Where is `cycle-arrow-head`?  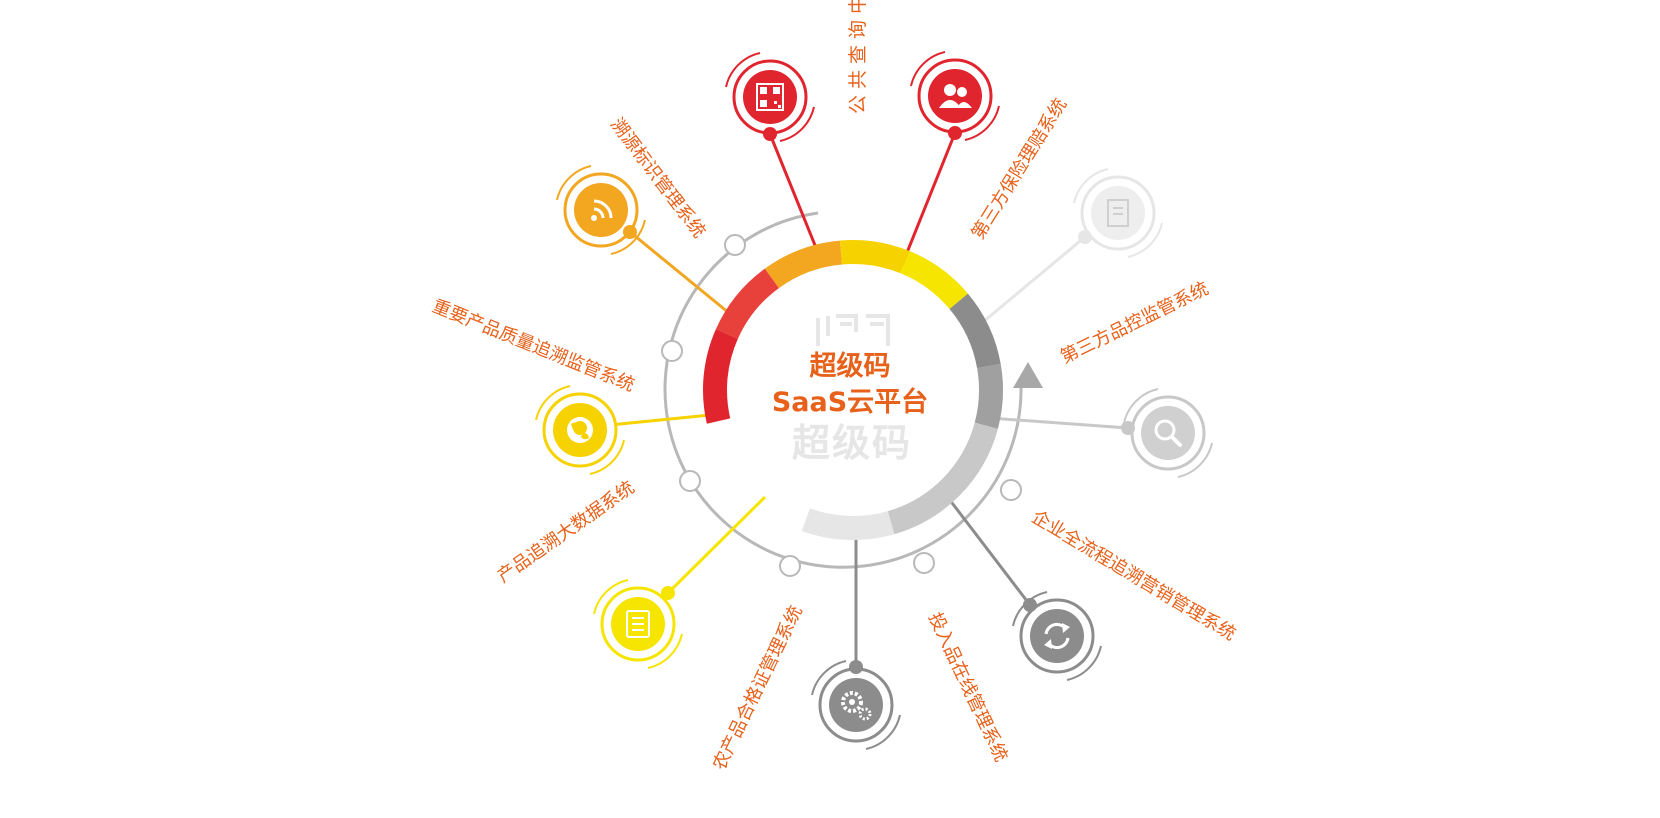
cycle-arrow-head is located at coordinates (1028, 375).